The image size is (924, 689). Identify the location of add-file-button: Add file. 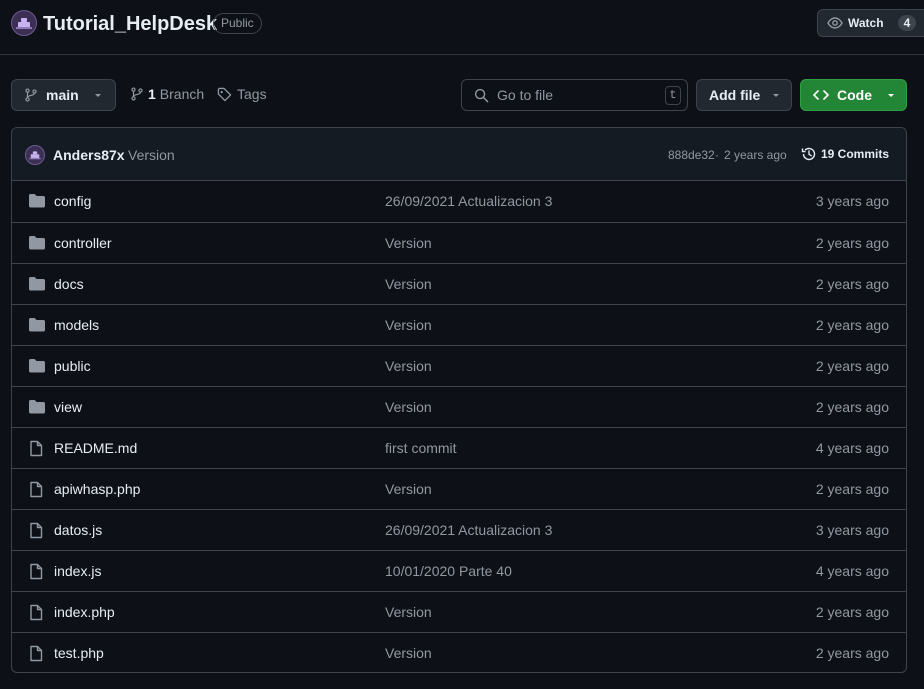
(744, 95).